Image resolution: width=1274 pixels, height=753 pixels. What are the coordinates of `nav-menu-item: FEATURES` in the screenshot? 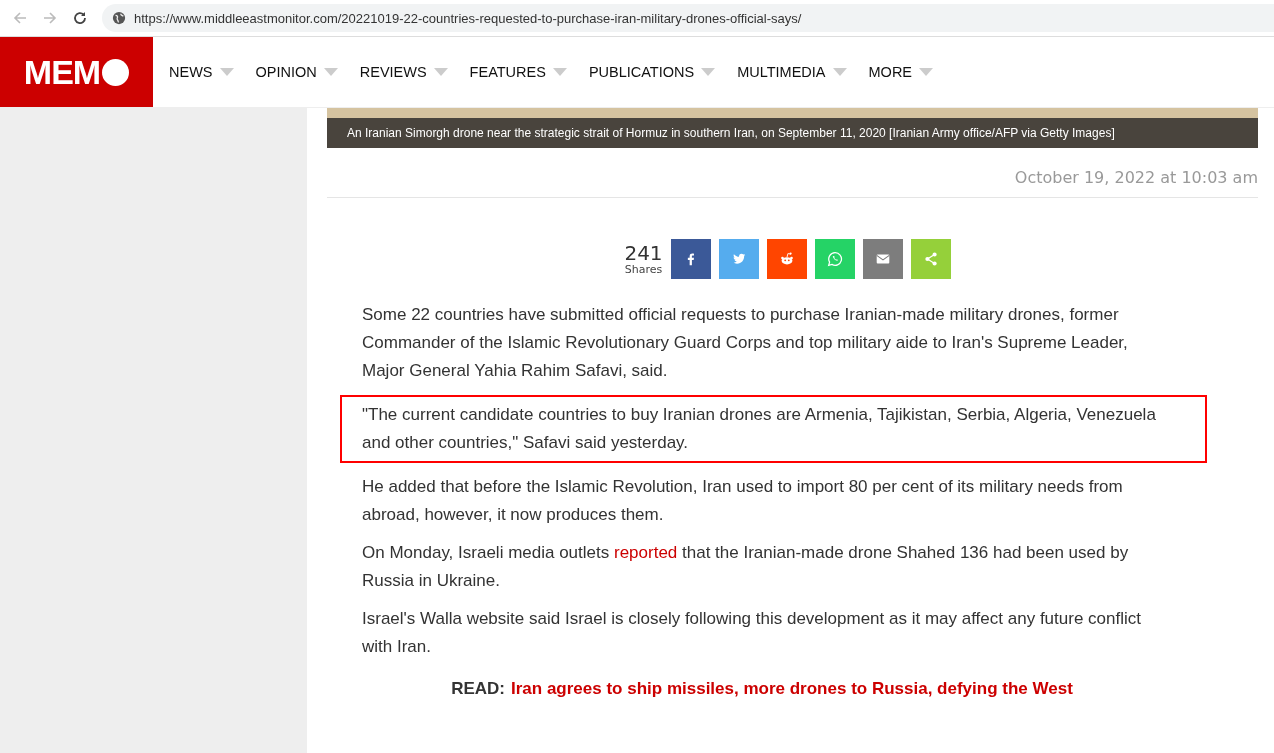 It's located at (518, 72).